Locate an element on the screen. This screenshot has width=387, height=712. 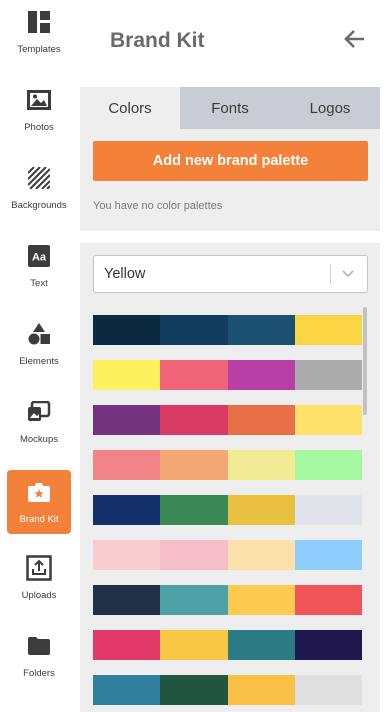
brand-kit-tabs: Colors Fonts Logos is located at coordinates (230, 108).